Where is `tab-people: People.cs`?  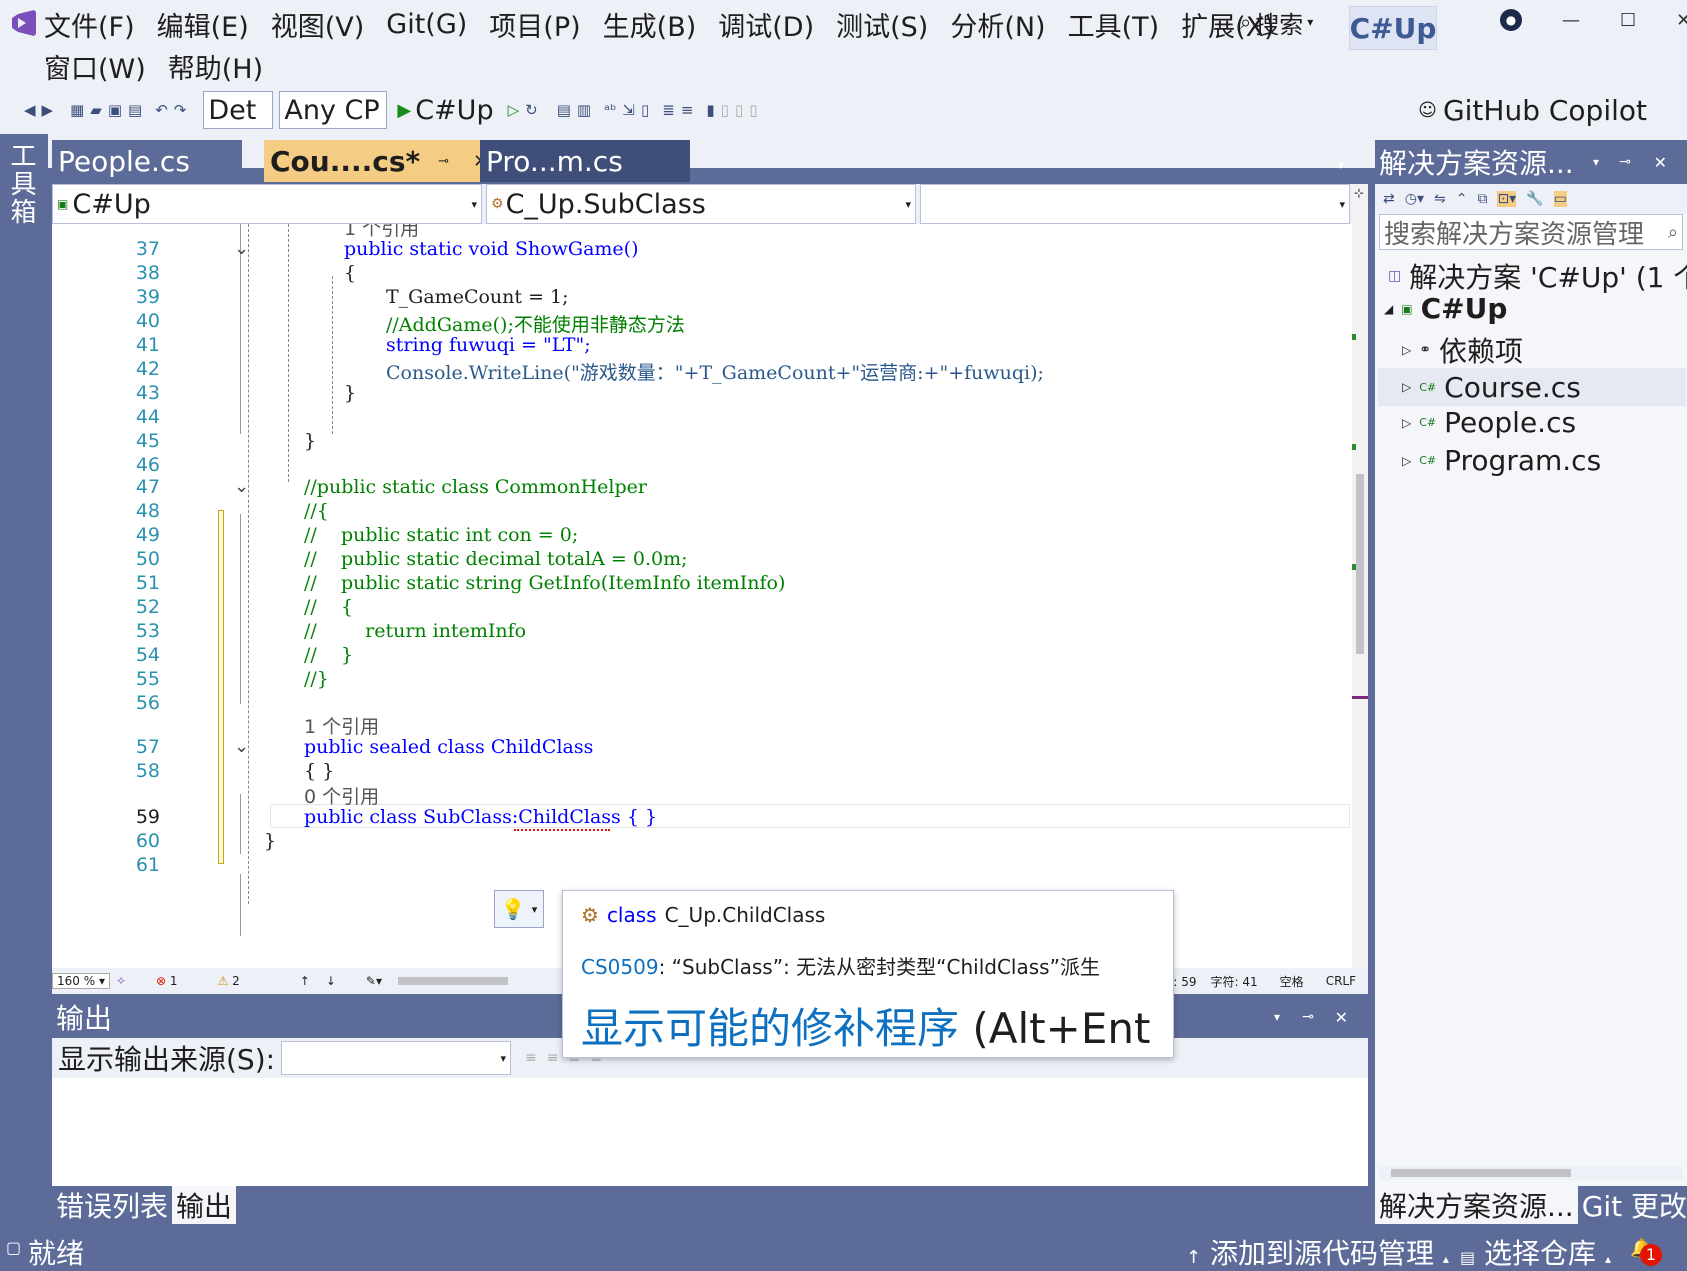
tab-people: People.cs is located at coordinates (147, 161).